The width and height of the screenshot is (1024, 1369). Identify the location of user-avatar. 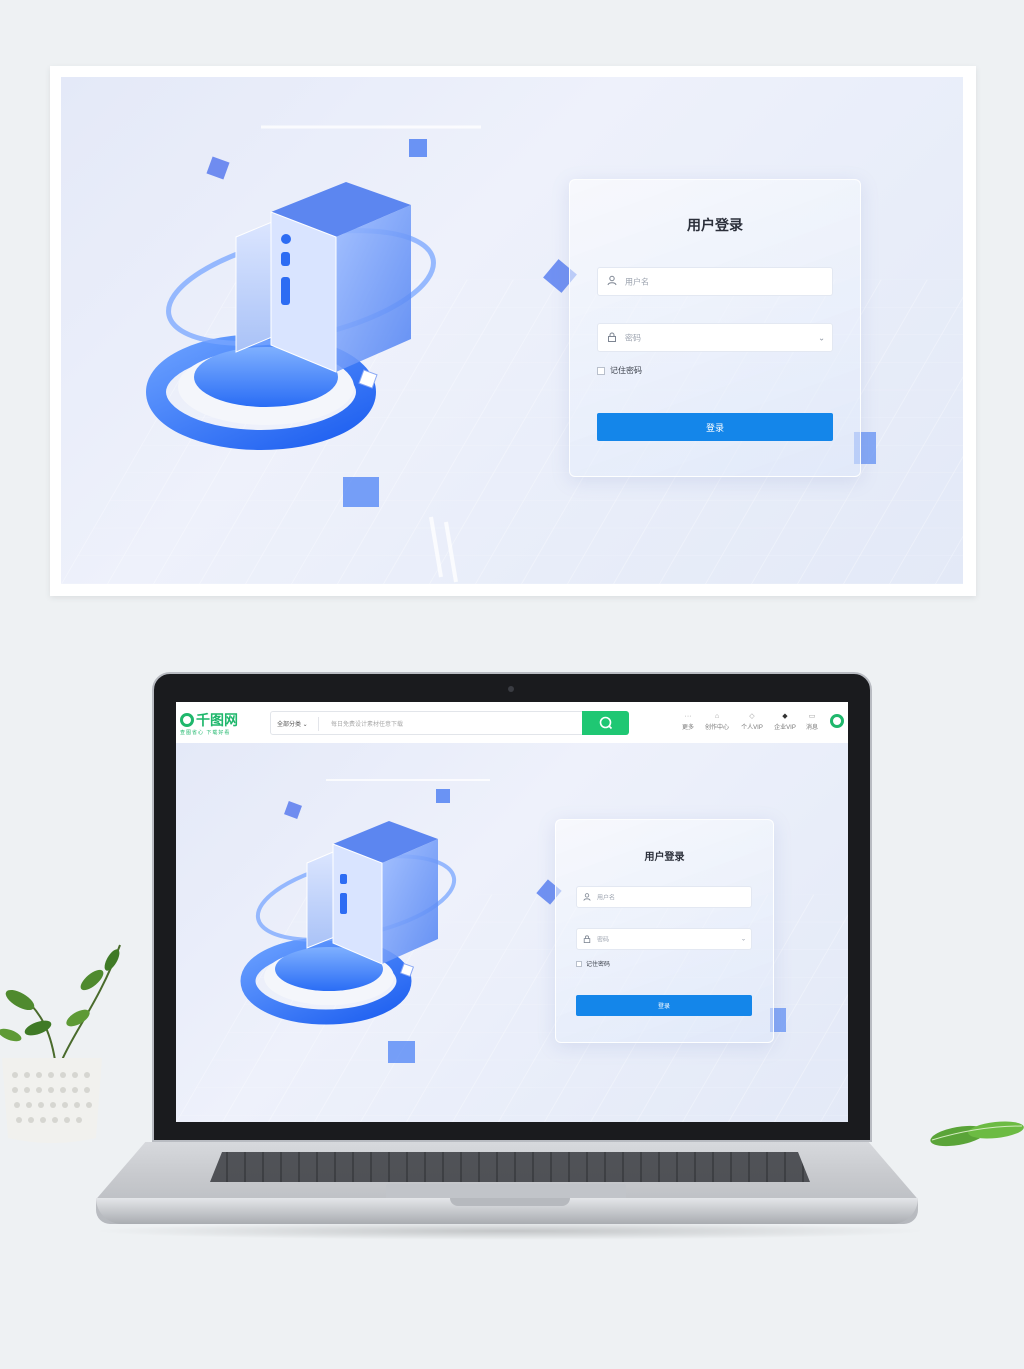
(837, 721).